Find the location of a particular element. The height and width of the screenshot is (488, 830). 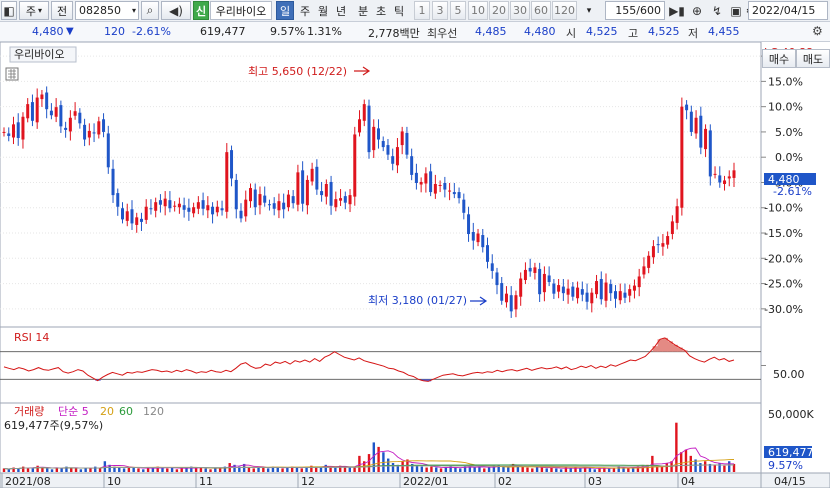

chart-icon: ↯ is located at coordinates (717, 10).